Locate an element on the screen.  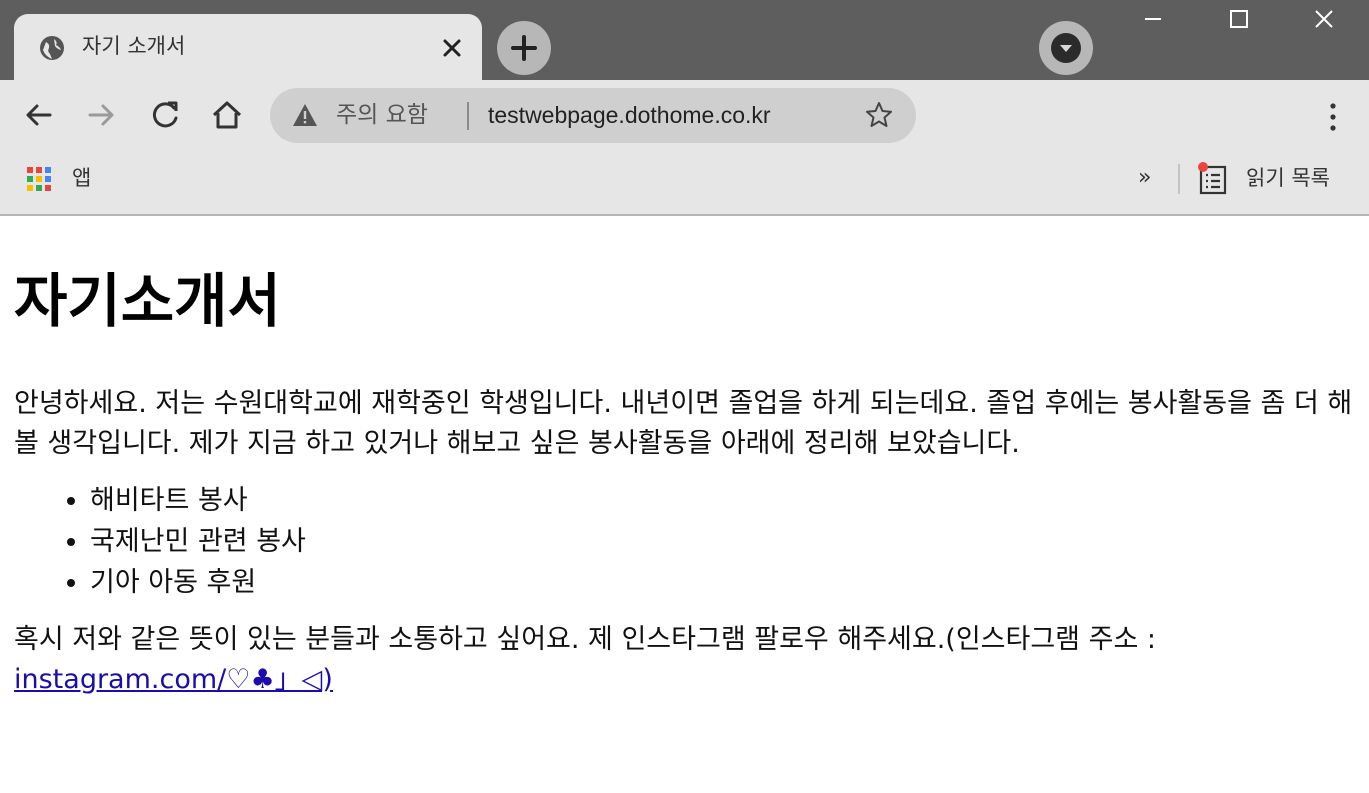
close-tab-icon is located at coordinates (452, 48).